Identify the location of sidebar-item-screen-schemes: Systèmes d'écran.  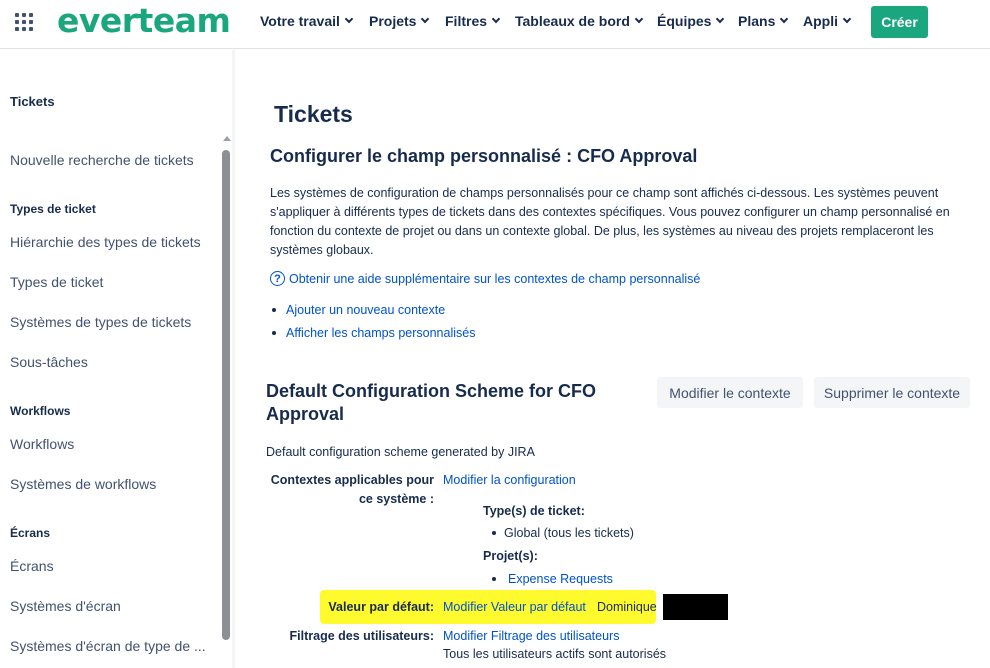
(65, 606).